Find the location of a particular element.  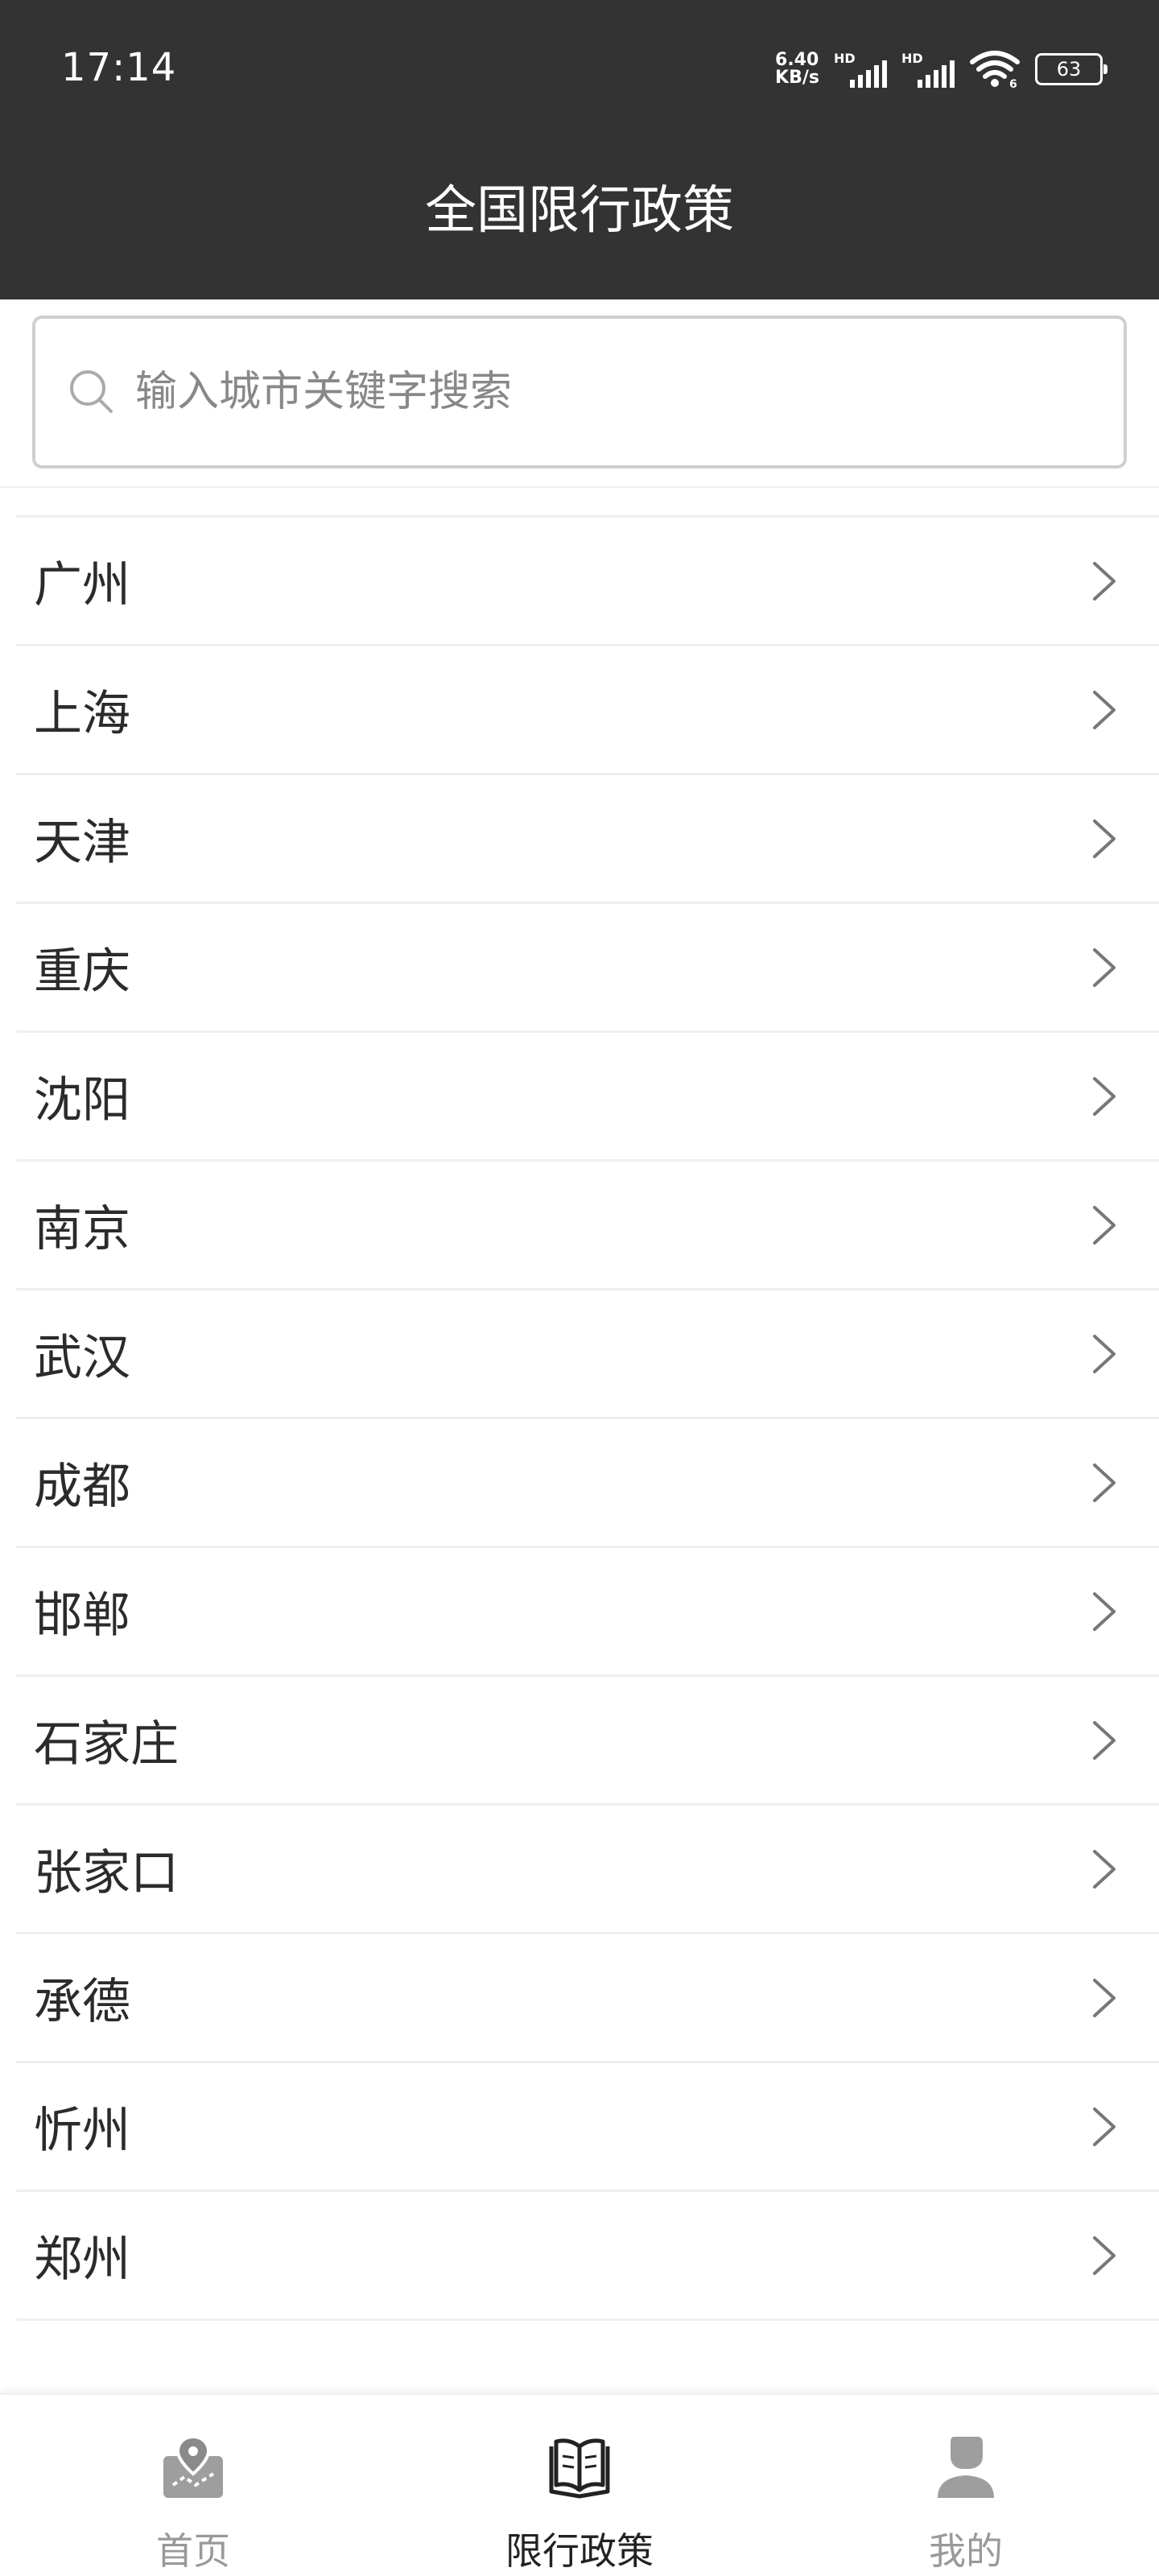

search-input is located at coordinates (578, 392).